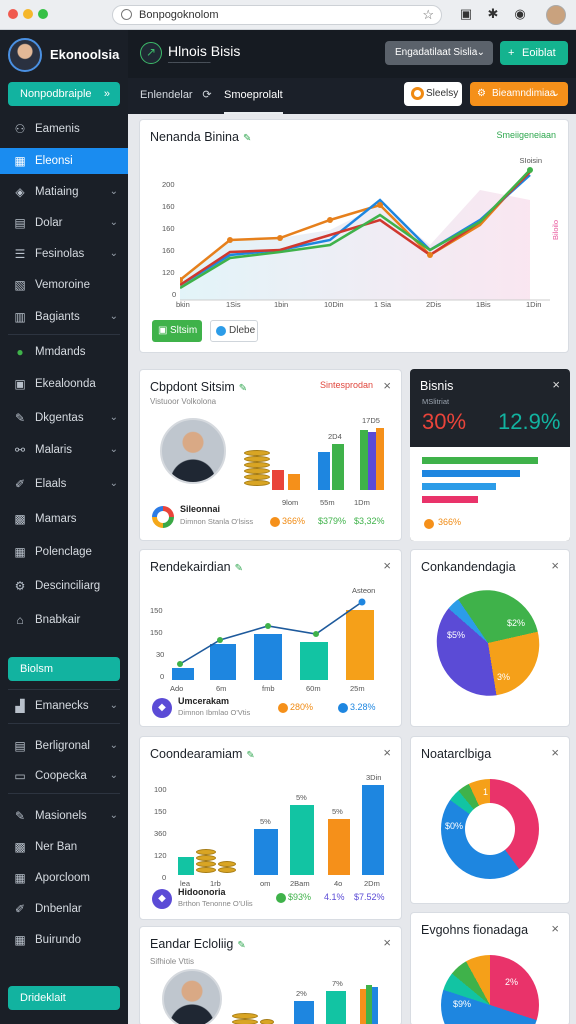  Describe the element at coordinates (365, 234) in the screenshot. I see `line-chart` at that location.